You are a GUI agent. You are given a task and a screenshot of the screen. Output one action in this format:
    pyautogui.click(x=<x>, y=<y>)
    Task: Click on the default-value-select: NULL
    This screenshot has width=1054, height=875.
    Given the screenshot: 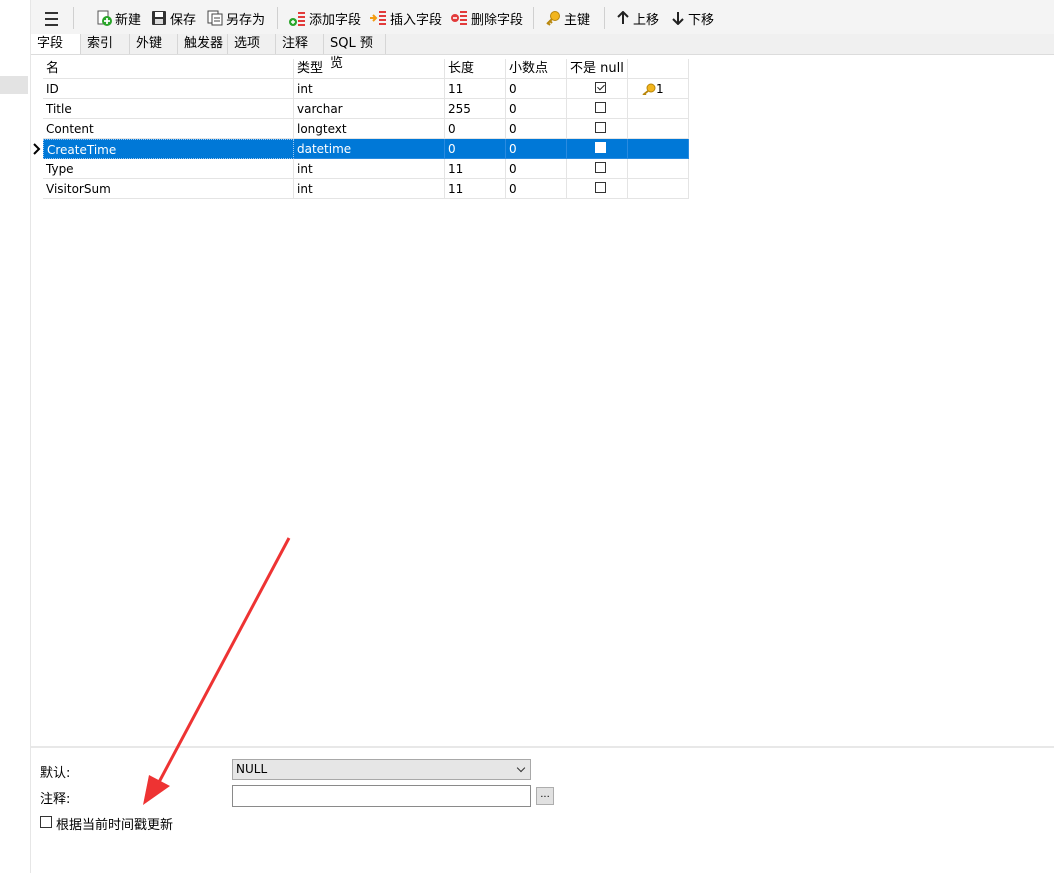 What is the action you would take?
    pyautogui.click(x=381, y=769)
    